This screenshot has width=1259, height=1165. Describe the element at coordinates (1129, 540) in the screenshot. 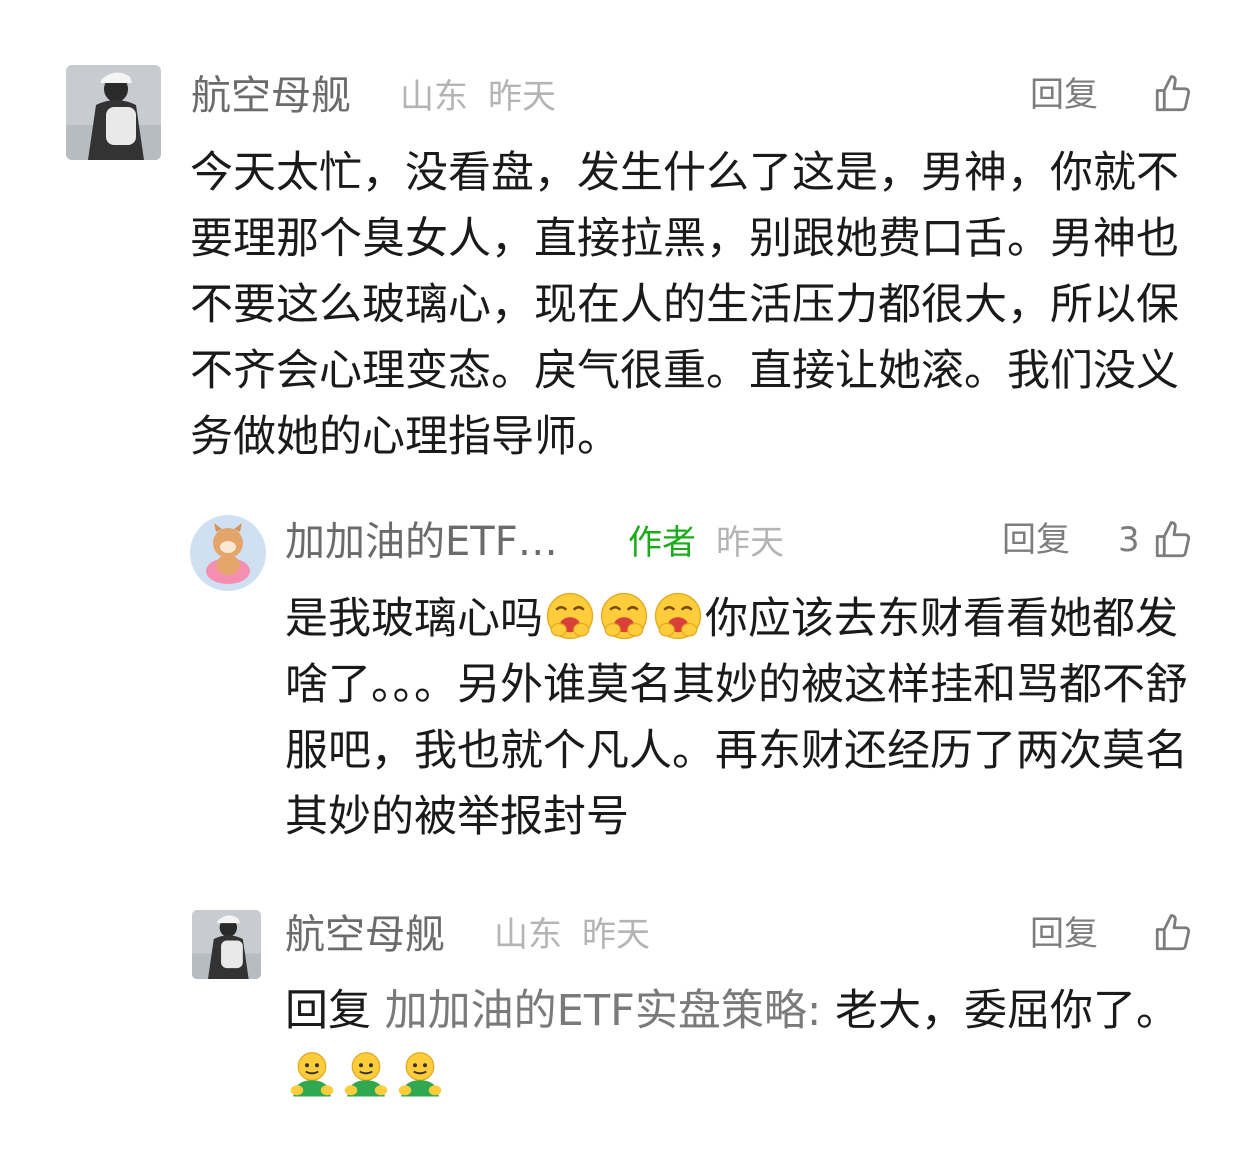

I see `like-count: 3` at that location.